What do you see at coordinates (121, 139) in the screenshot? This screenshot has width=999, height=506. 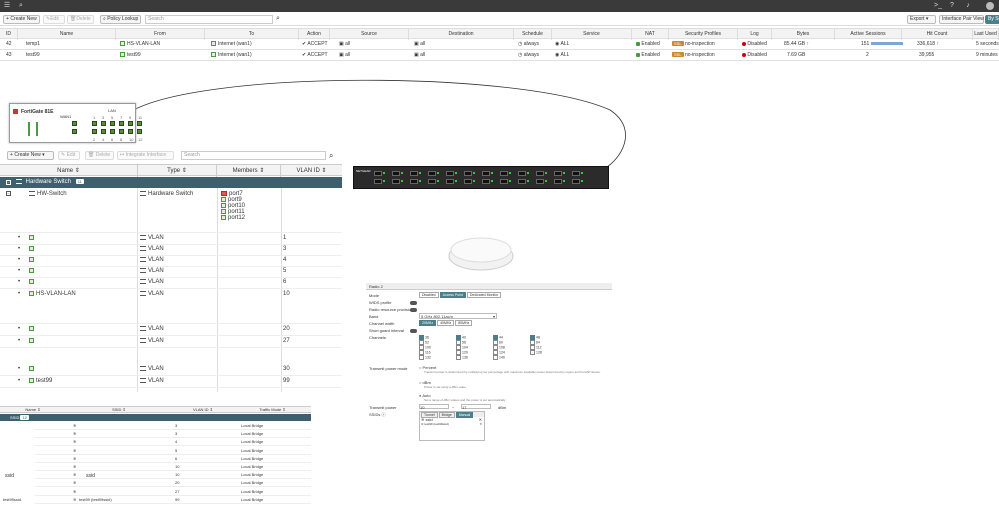 I see `port-number: 8` at bounding box center [121, 139].